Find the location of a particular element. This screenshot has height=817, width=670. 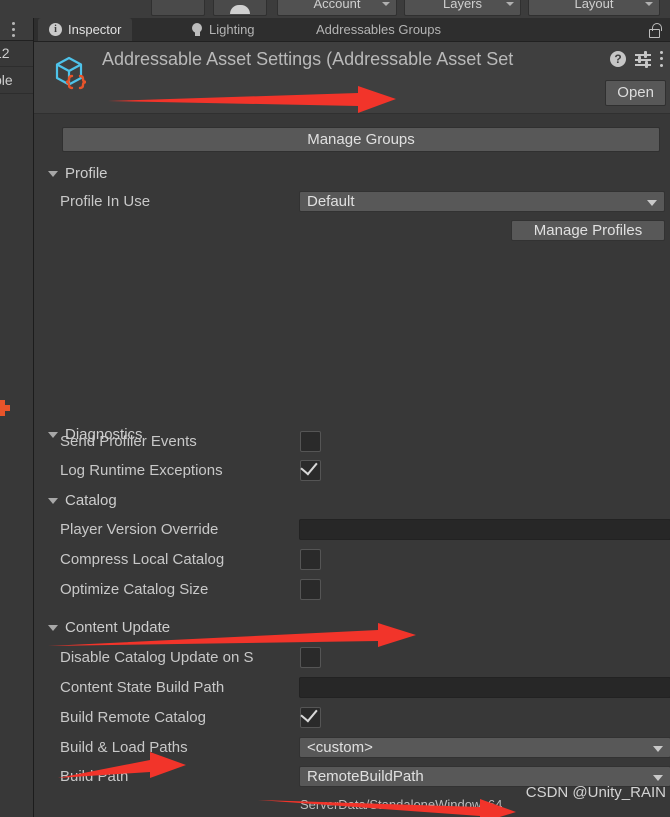

label-send-profiler-events: Send Profiler Events is located at coordinates (128, 441).